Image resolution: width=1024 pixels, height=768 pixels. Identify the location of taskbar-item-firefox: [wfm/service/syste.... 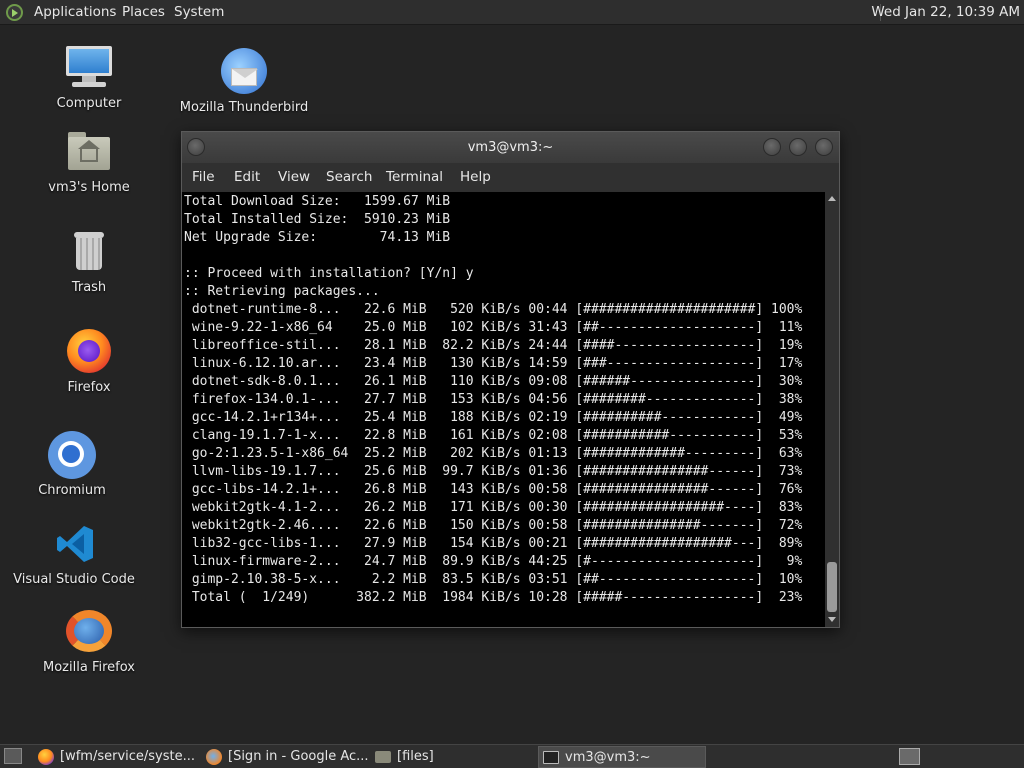
(116, 757).